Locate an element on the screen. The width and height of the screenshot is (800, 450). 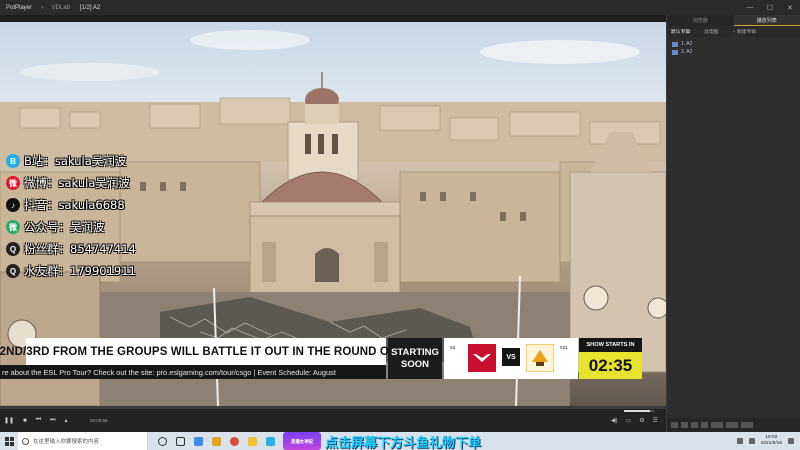
countdown-label: SHOW STARTS IN is located at coordinates (610, 345).